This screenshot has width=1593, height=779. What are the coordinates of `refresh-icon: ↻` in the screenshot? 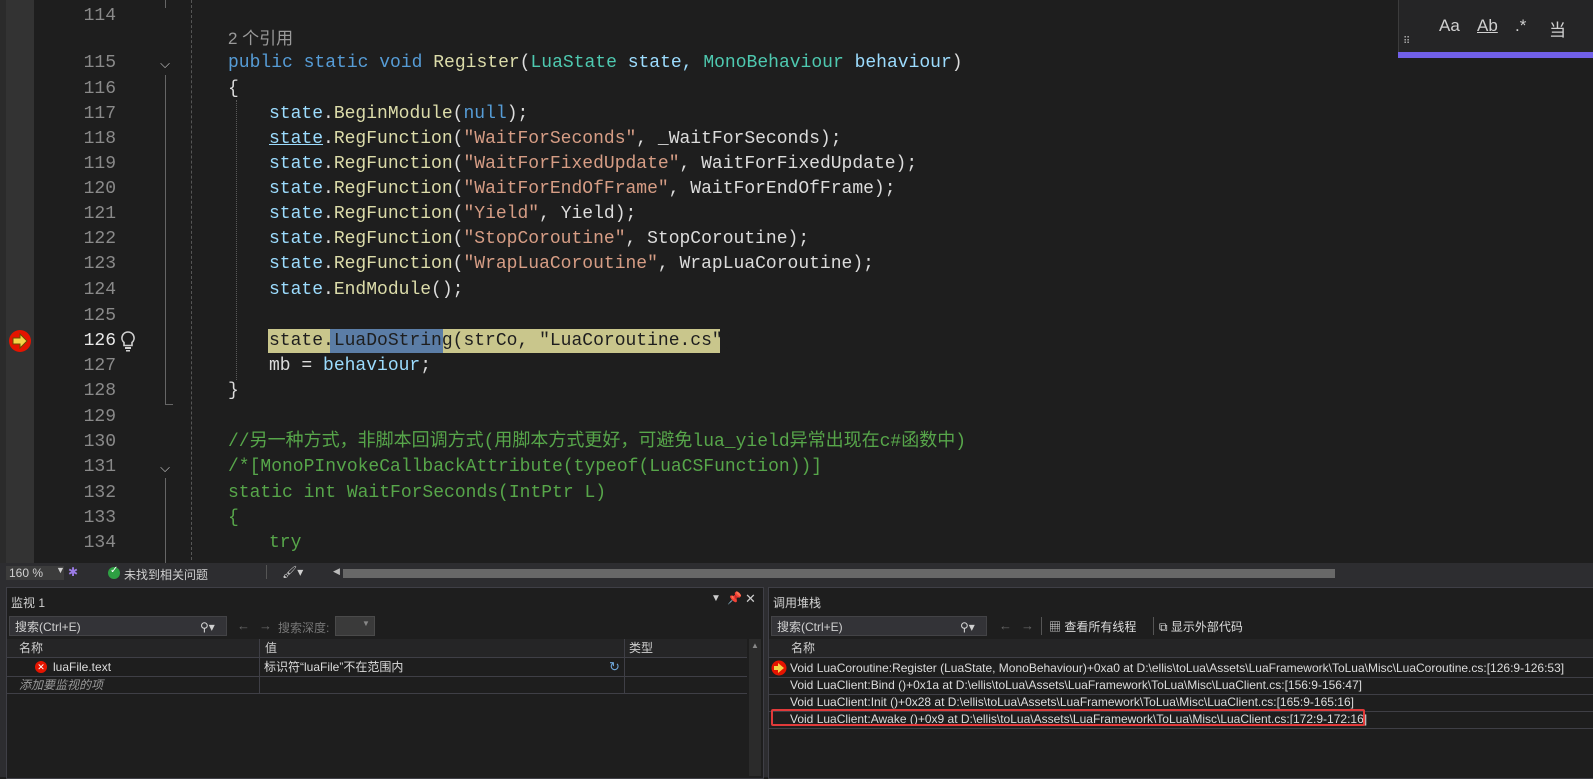 It's located at (614, 667).